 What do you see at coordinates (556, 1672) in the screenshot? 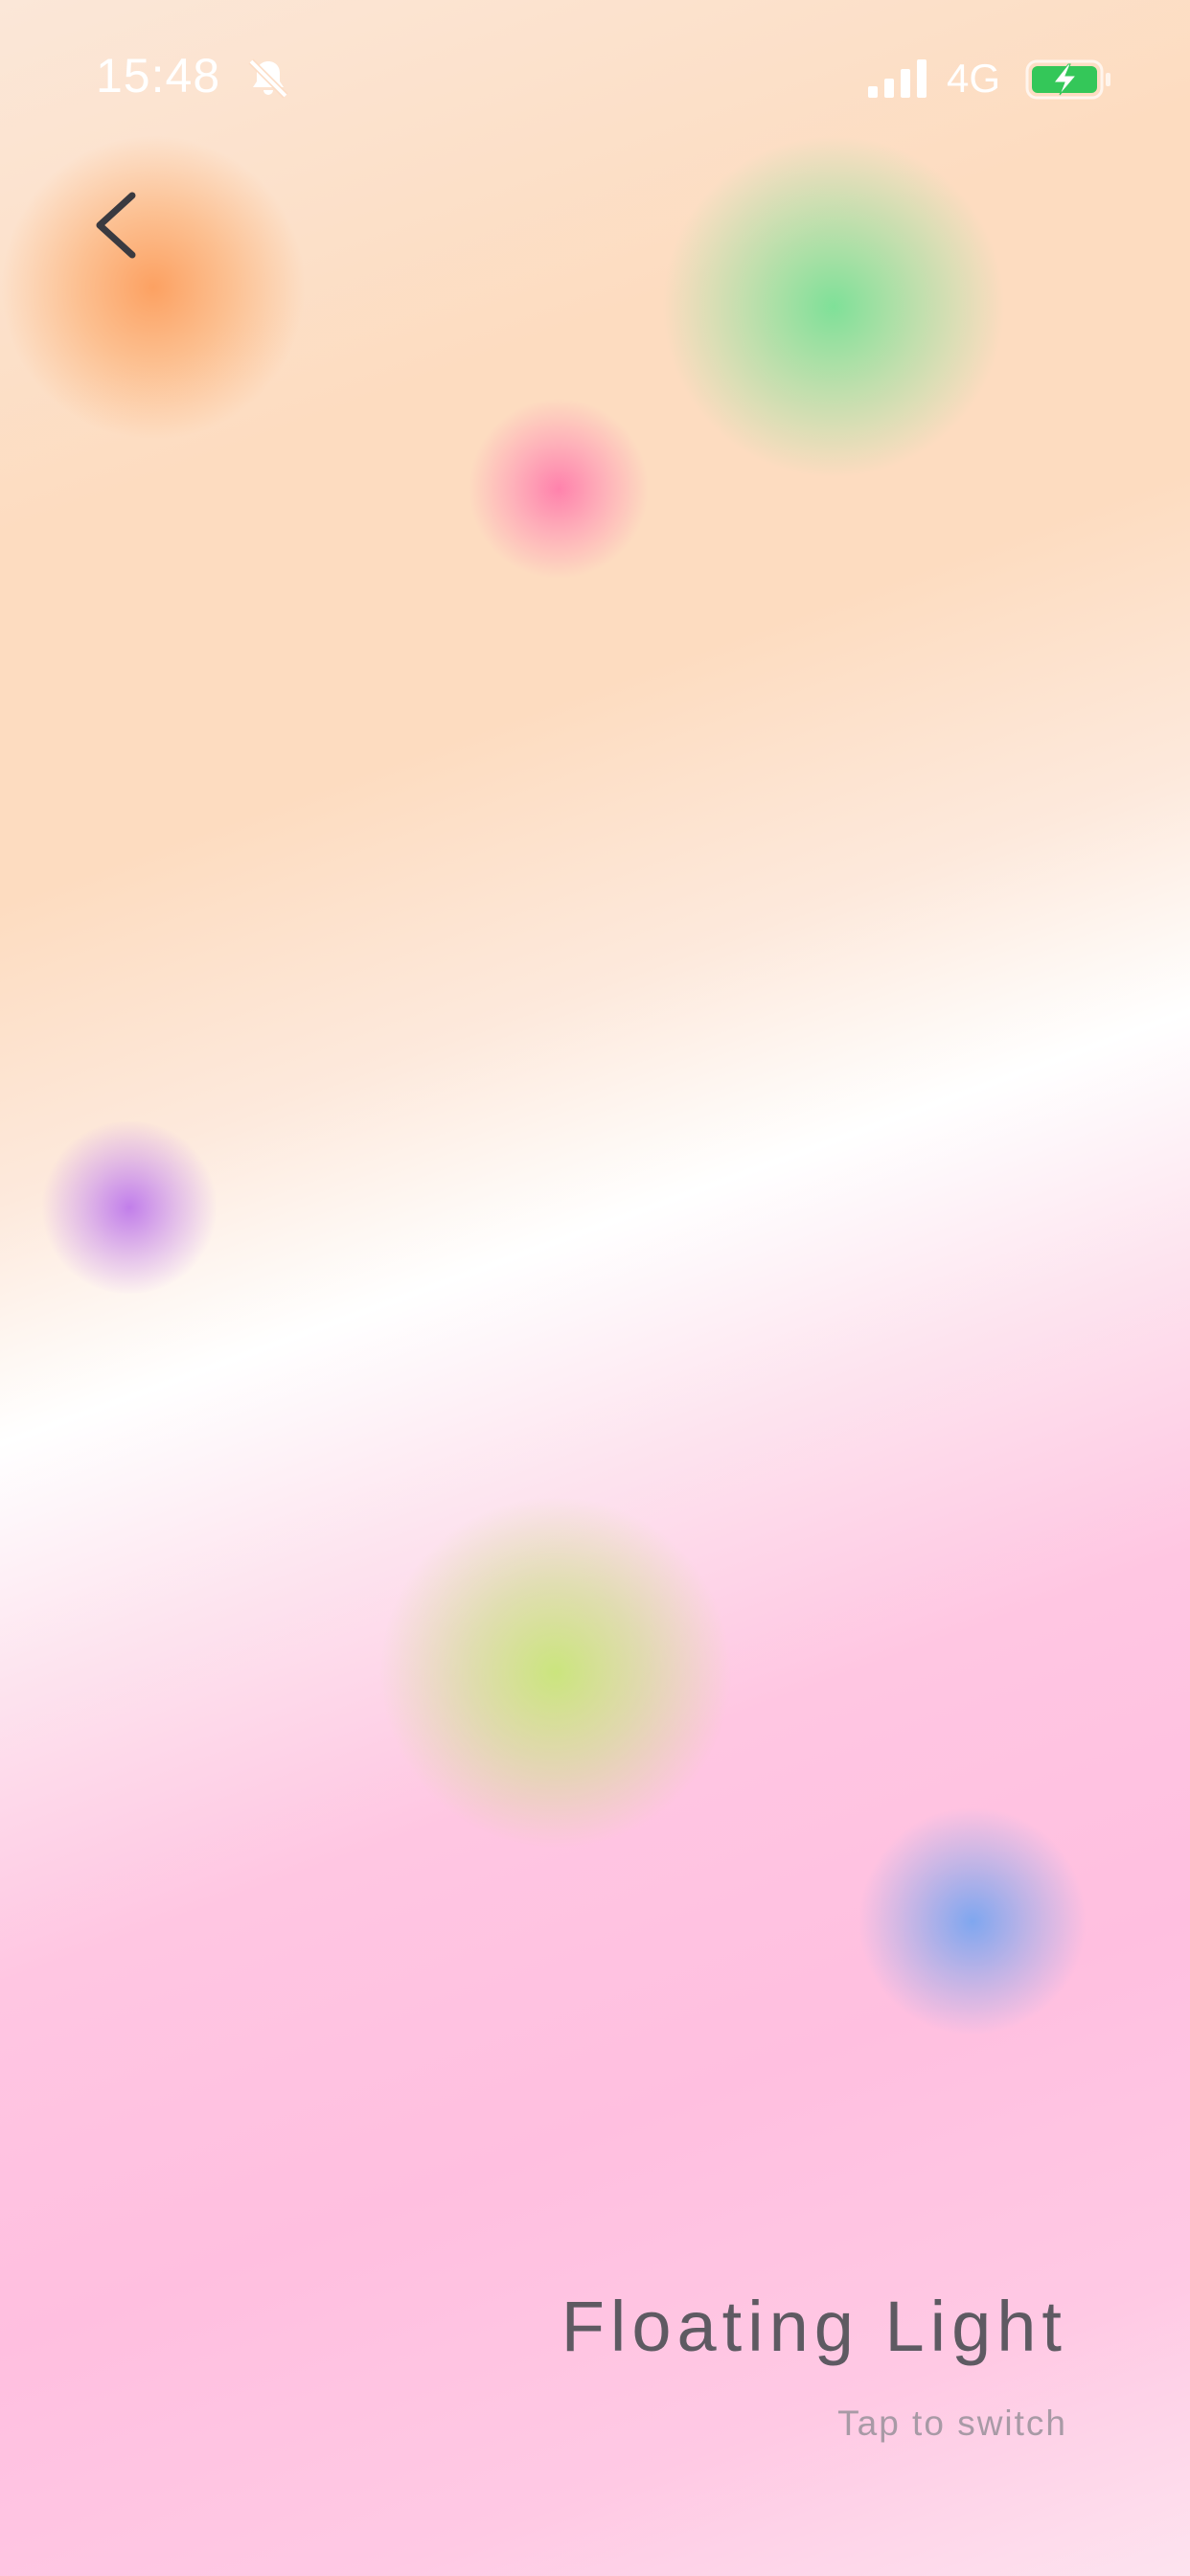
I see `lime-light-orb` at bounding box center [556, 1672].